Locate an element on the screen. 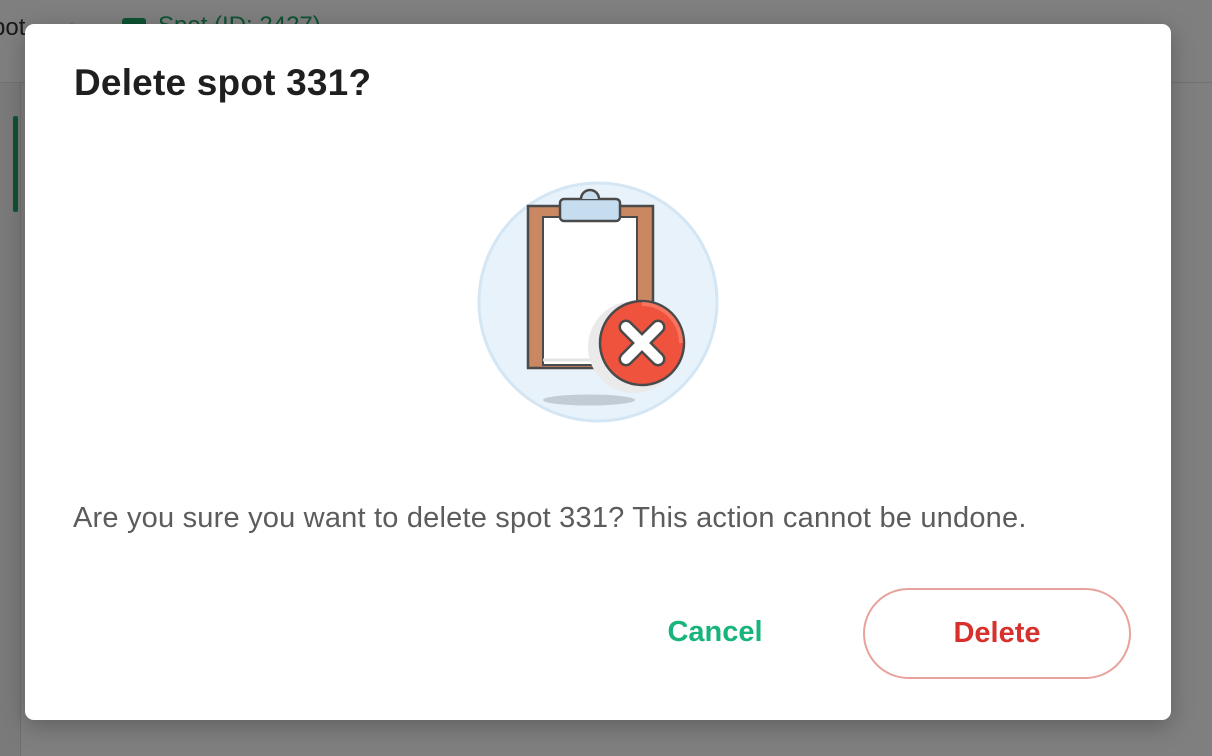  dialog-title: Delete spot 331? is located at coordinates (223, 82).